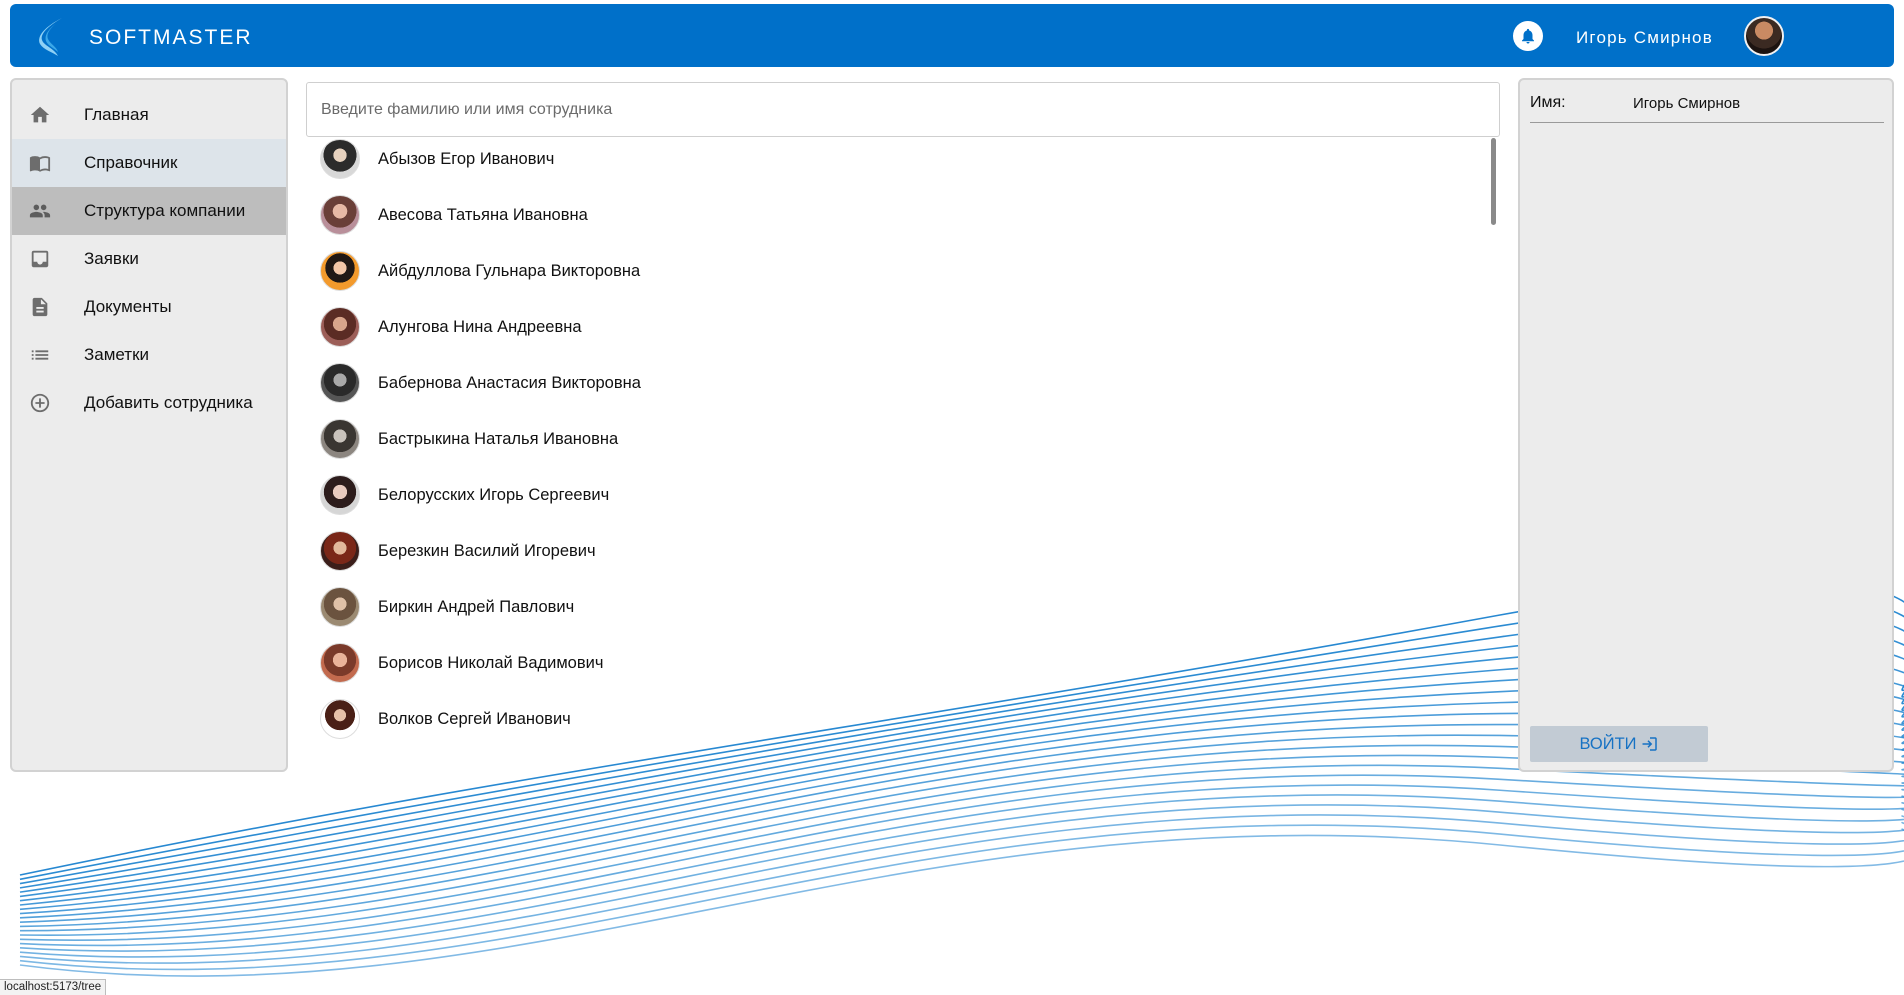 The height and width of the screenshot is (995, 1904). Describe the element at coordinates (1493, 181) in the screenshot. I see `list-scrollbar` at that location.